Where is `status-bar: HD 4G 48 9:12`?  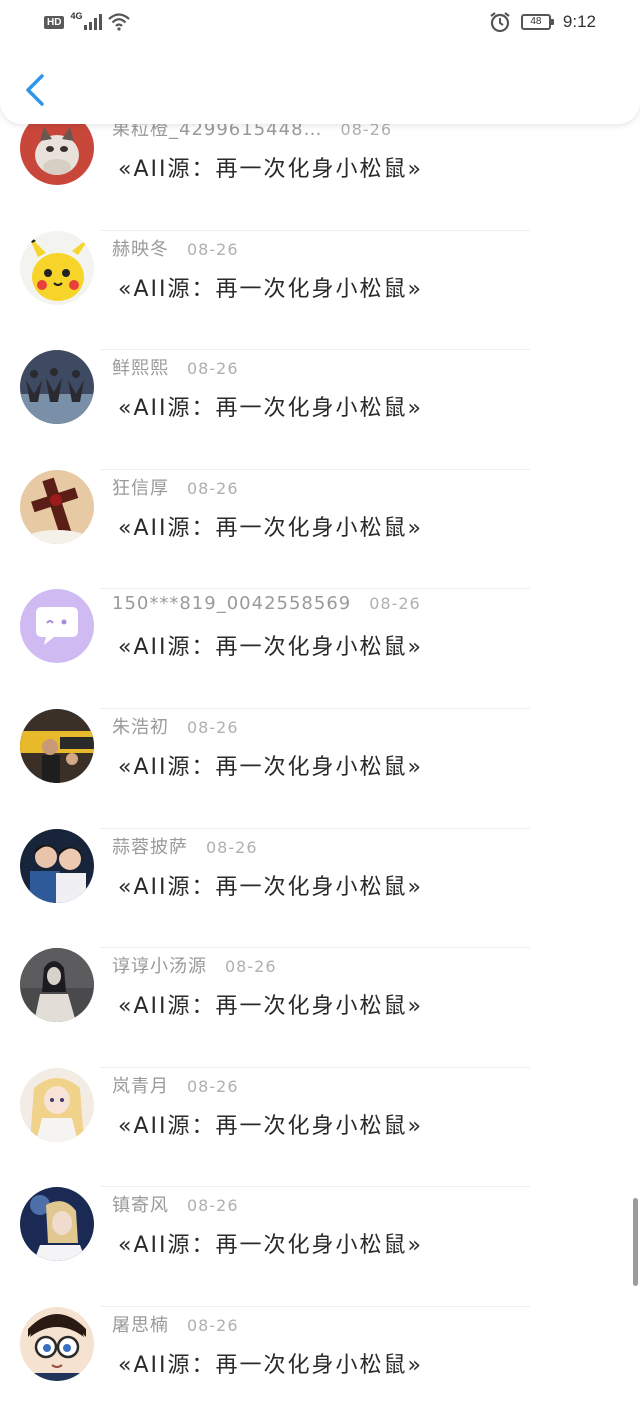
status-bar: HD 4G 48 9:12 is located at coordinates (320, 22).